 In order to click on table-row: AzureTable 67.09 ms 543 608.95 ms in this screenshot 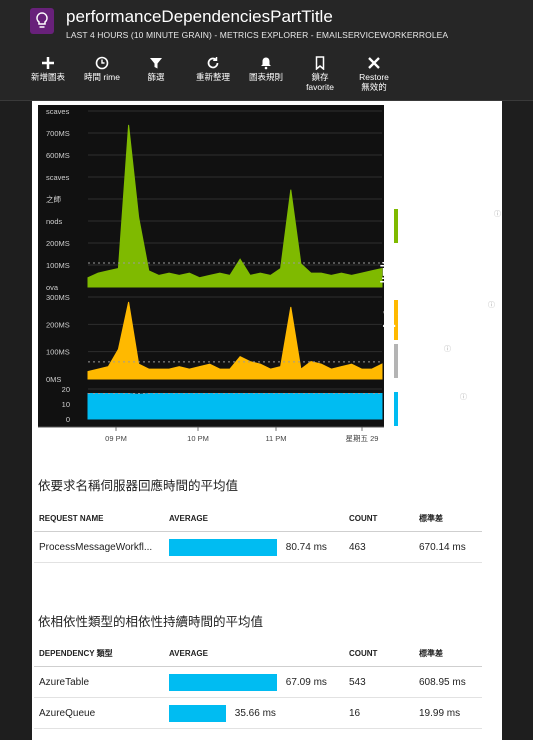, I will do `click(258, 682)`.